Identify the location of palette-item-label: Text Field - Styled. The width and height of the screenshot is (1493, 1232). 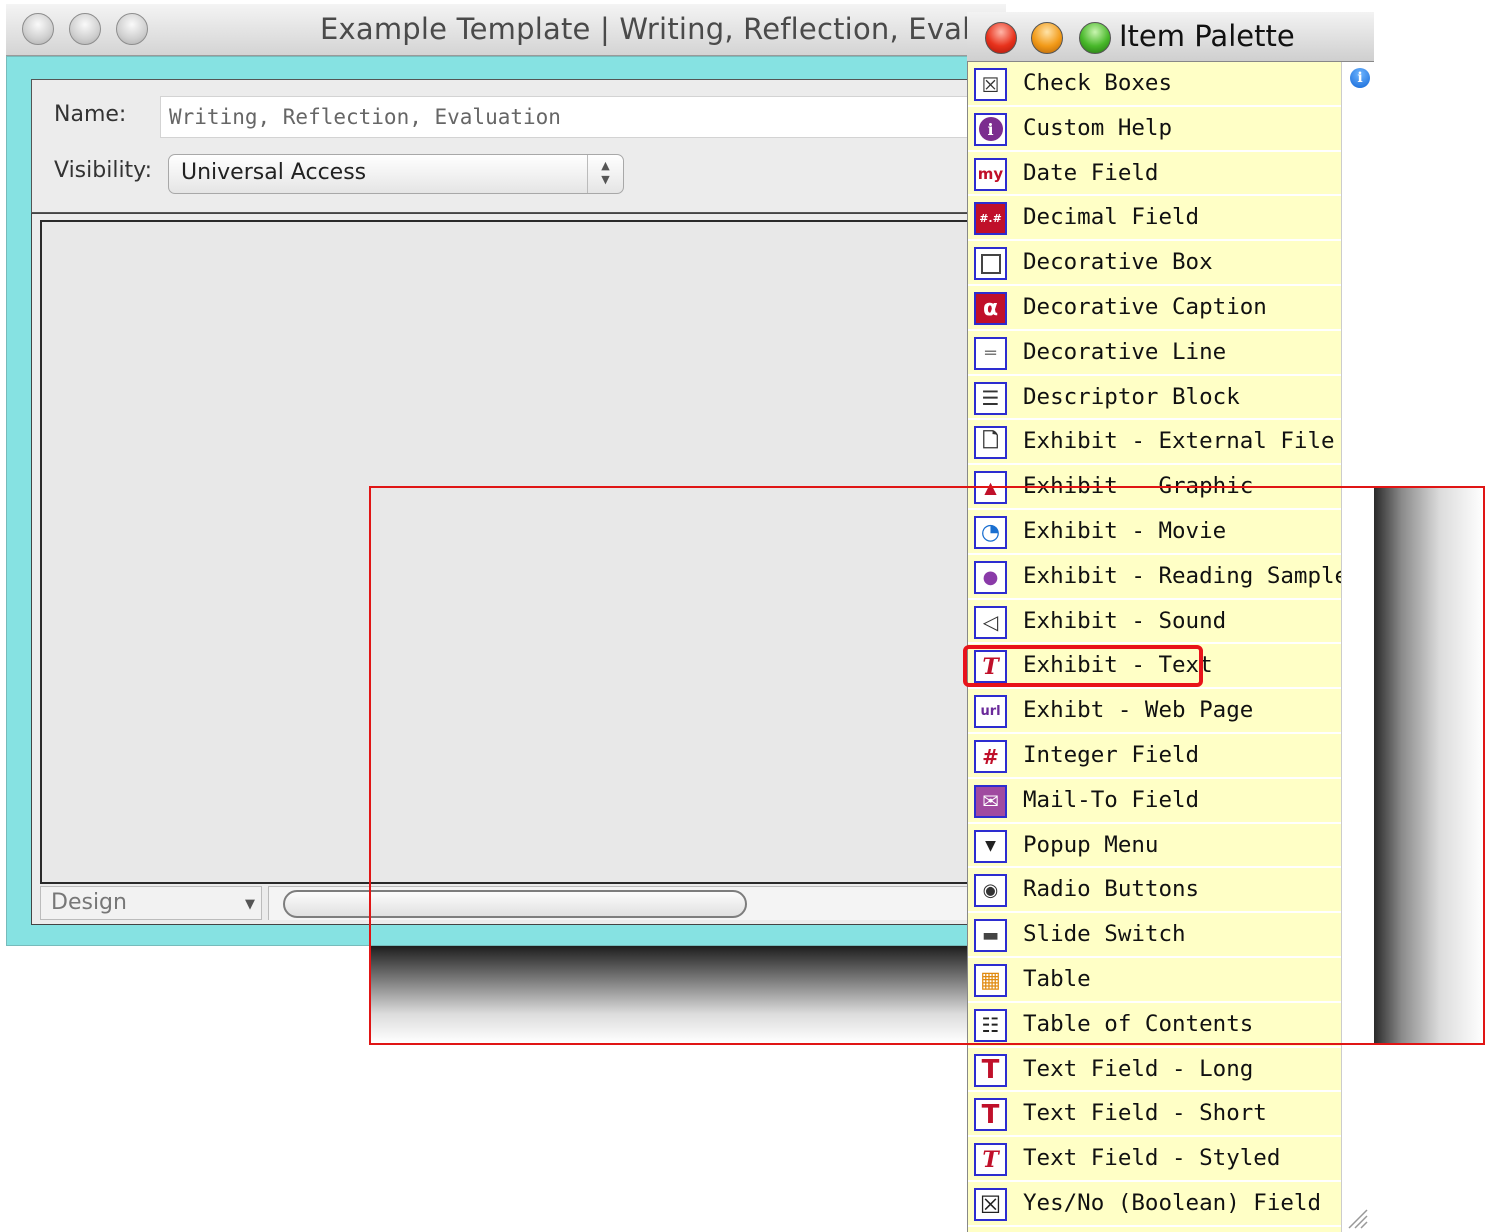
(1152, 1158).